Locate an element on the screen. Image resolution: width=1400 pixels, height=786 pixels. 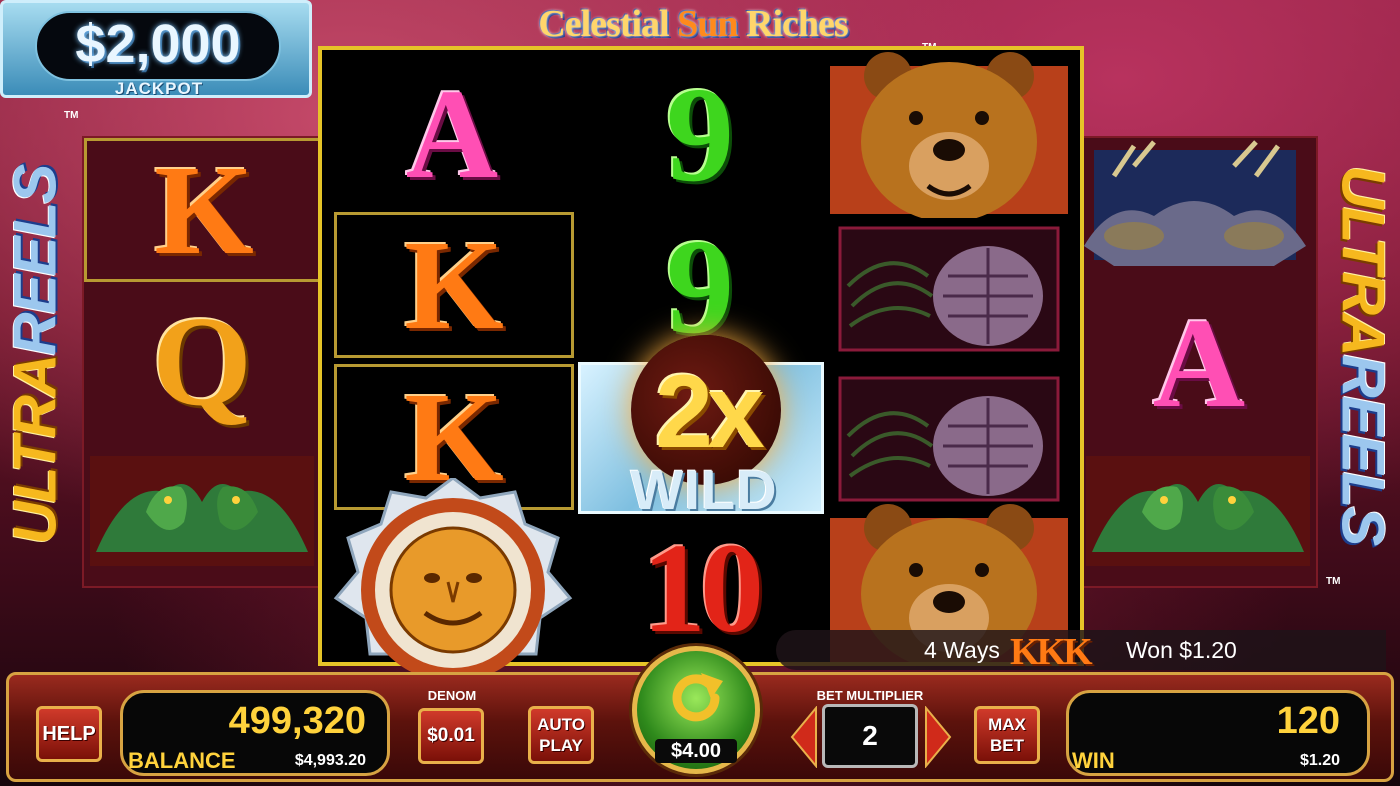
reel-symbol-9: 9 is located at coordinates (700, 135).